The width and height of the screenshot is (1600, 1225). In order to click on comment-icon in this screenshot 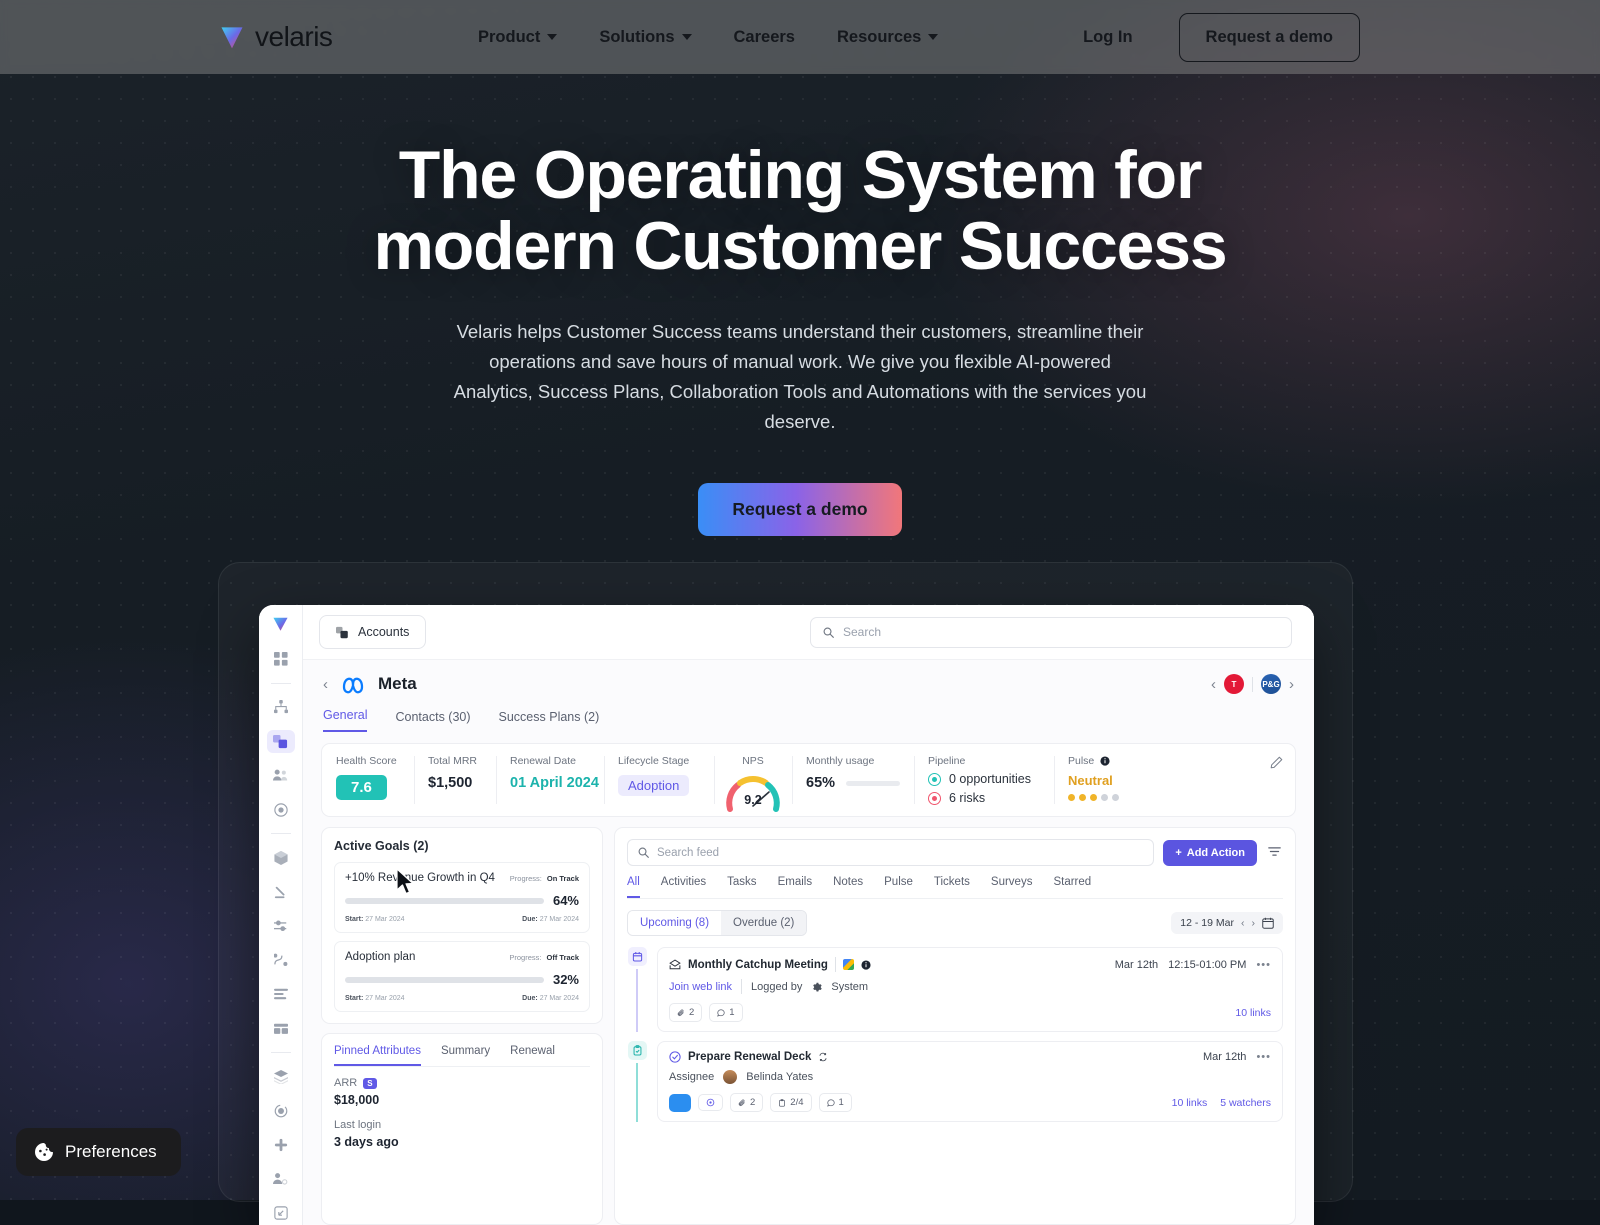, I will do `click(721, 1012)`.